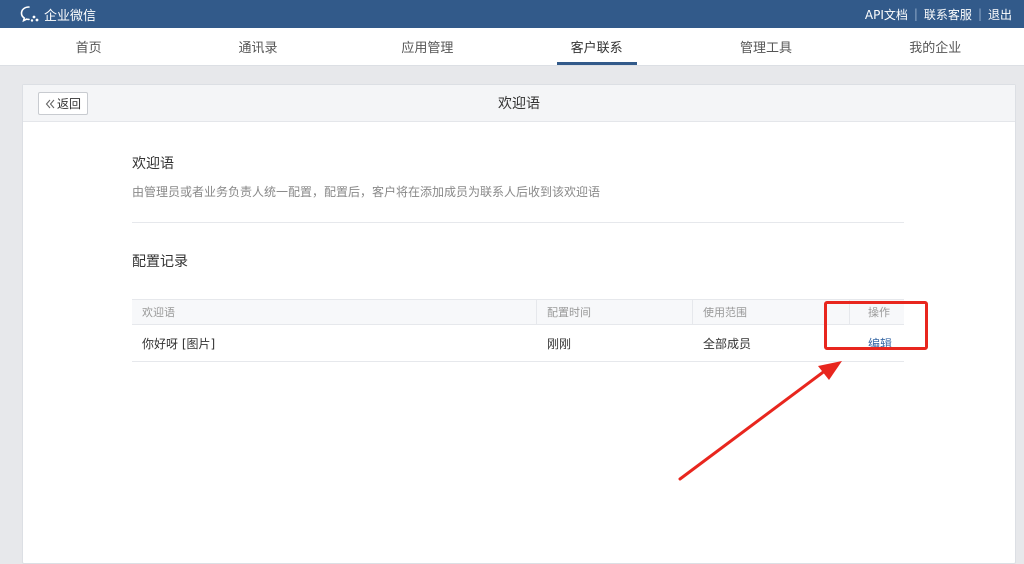 This screenshot has height=564, width=1024. I want to click on cell-action: 编辑, so click(877, 343).